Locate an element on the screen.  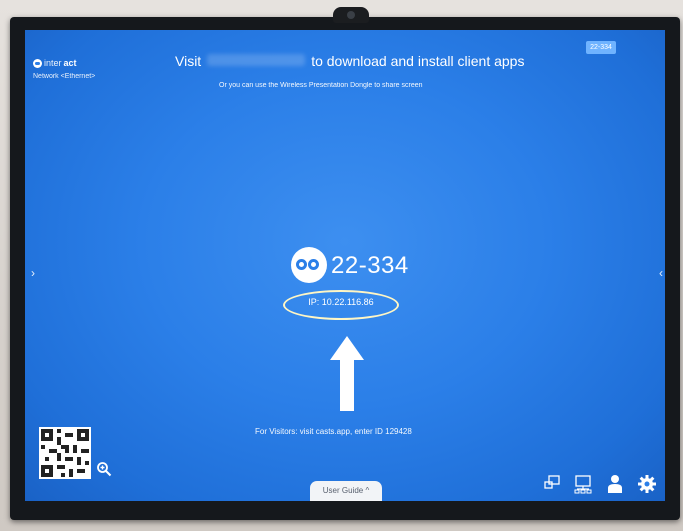
webcam is located at coordinates (351, 15).